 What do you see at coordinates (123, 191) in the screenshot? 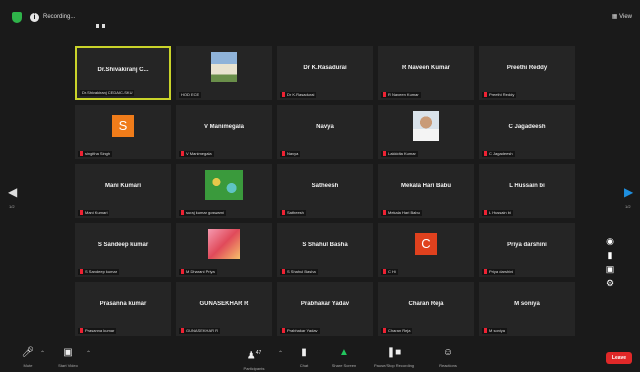
I see `participant-tile: Mani Kumari Mani Kumari` at bounding box center [123, 191].